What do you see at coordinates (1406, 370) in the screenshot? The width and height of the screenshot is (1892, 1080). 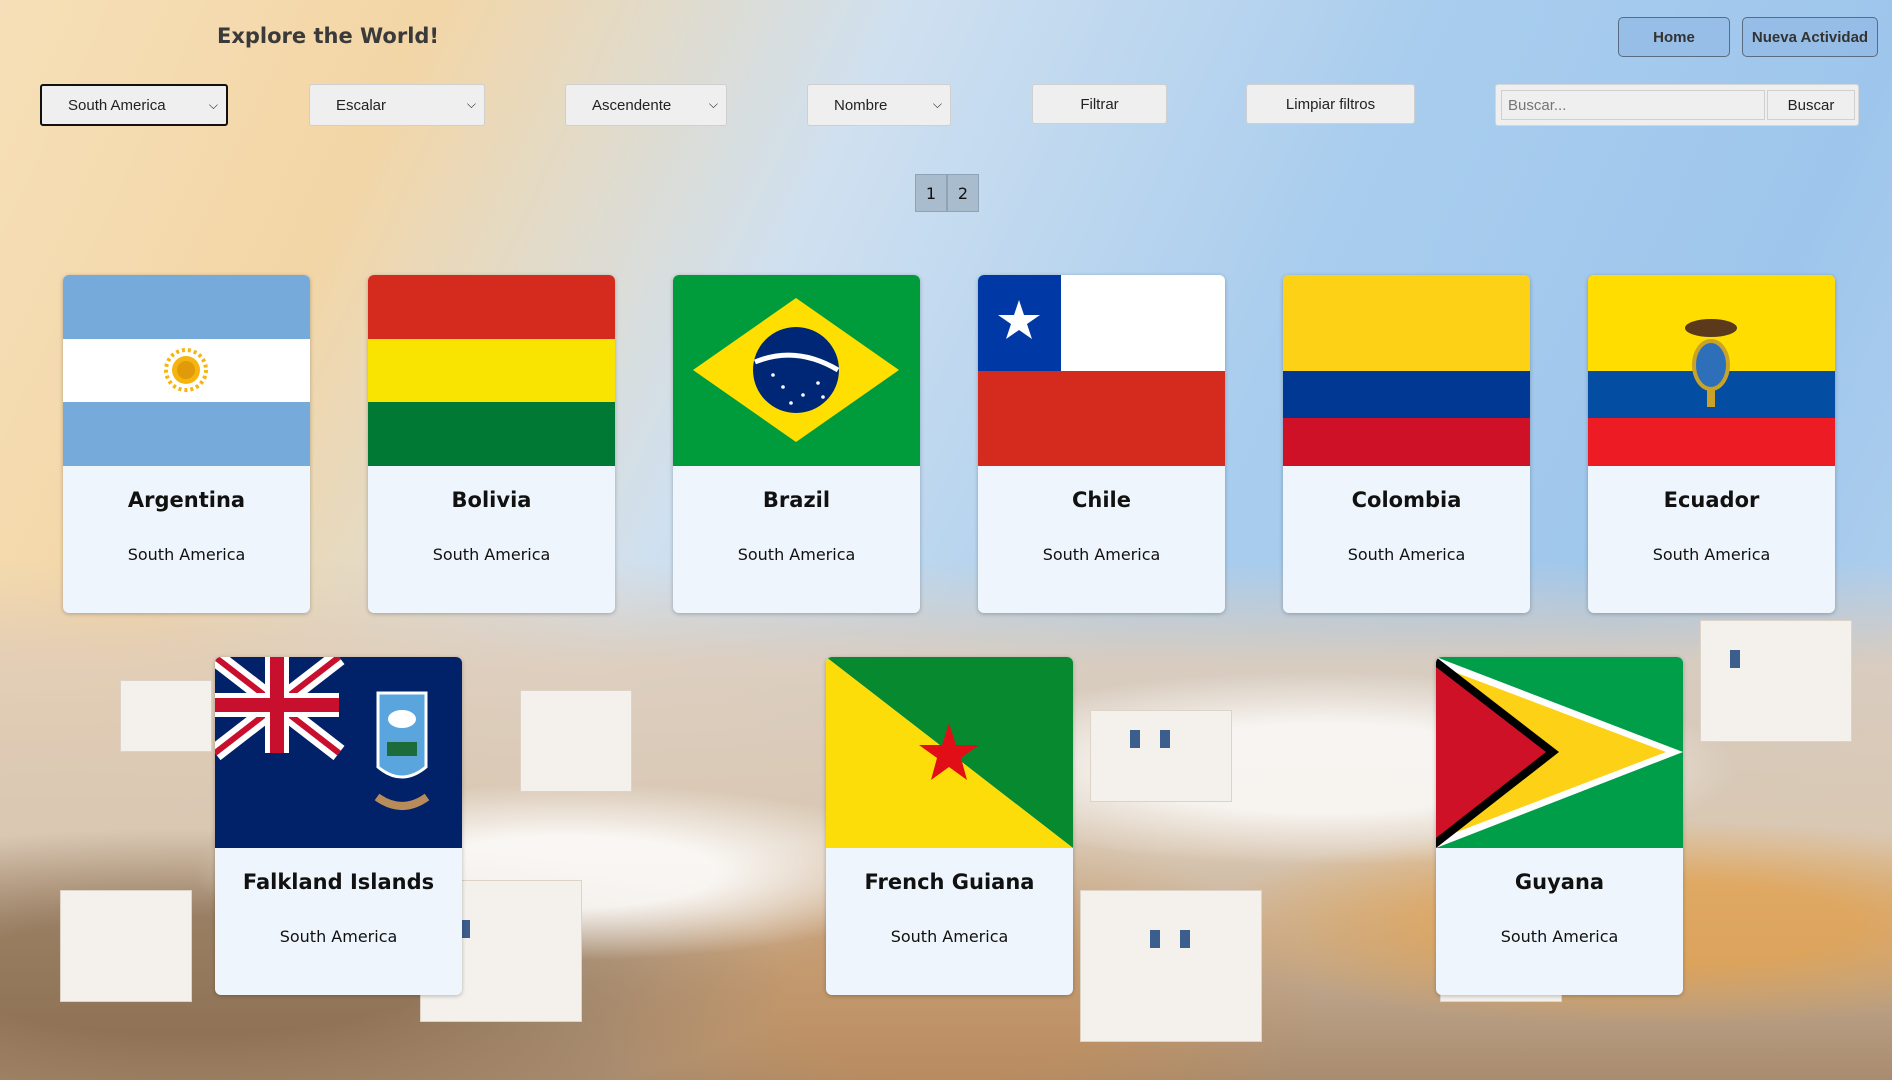 I see `colombia-flag` at bounding box center [1406, 370].